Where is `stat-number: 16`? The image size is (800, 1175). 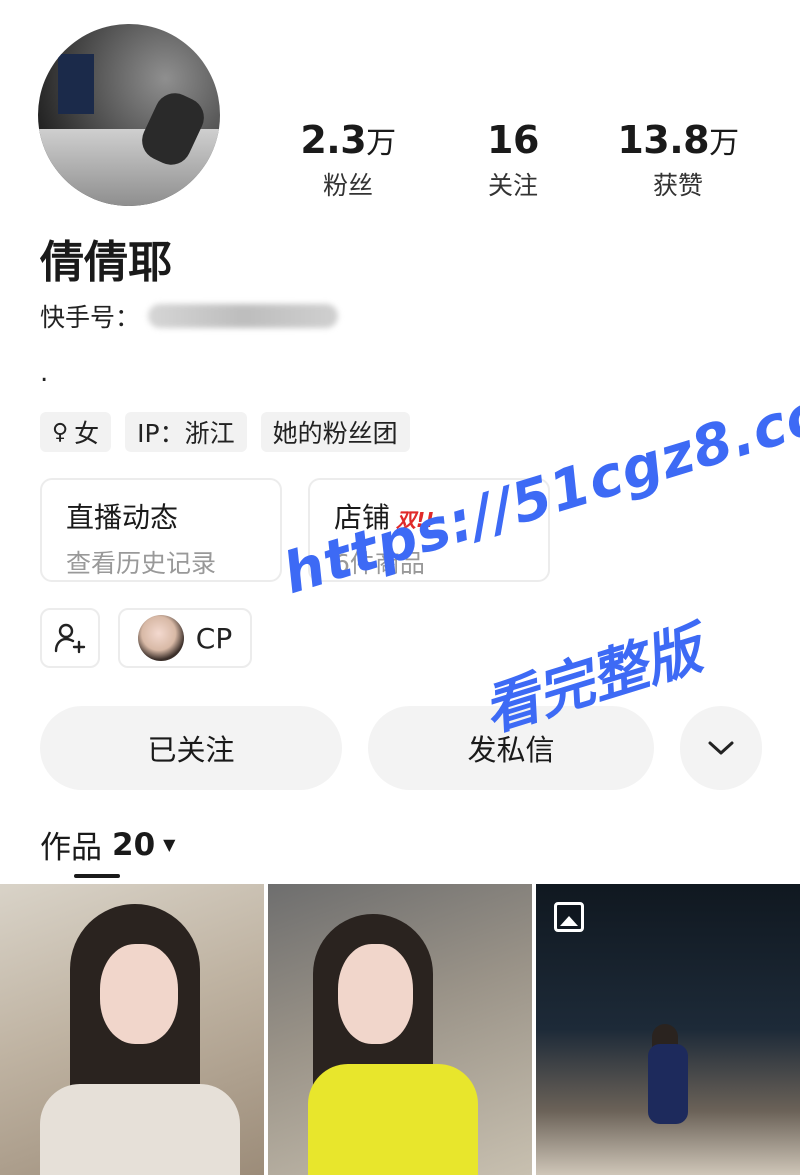 stat-number: 16 is located at coordinates (513, 140).